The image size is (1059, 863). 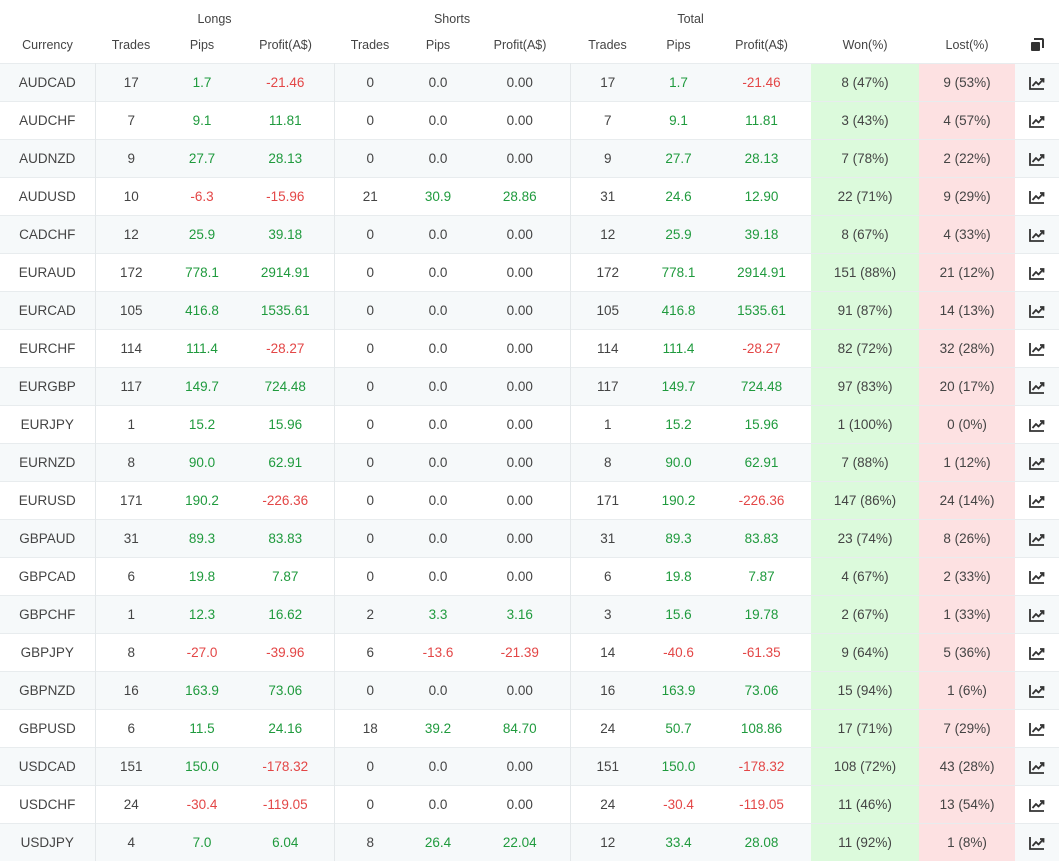 What do you see at coordinates (865, 462) in the screenshot?
I see `won-cell: 7 (88%)` at bounding box center [865, 462].